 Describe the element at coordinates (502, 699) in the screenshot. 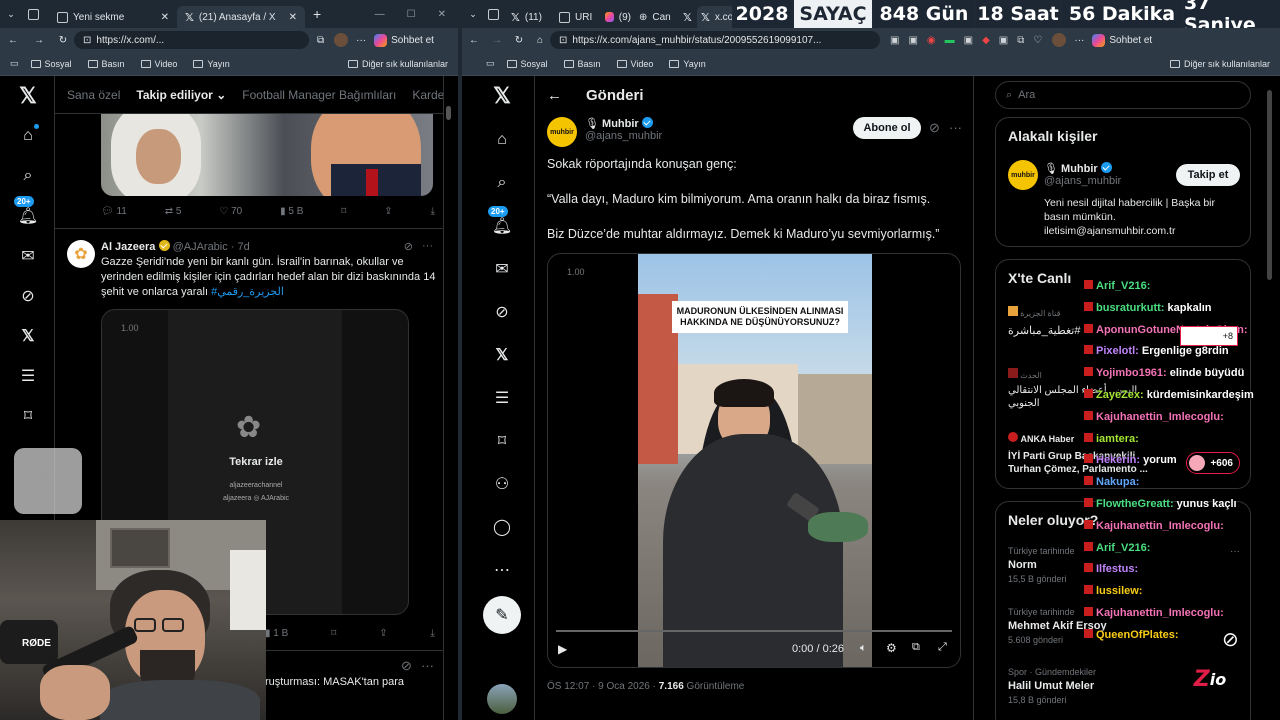

I see `account-avatar` at that location.